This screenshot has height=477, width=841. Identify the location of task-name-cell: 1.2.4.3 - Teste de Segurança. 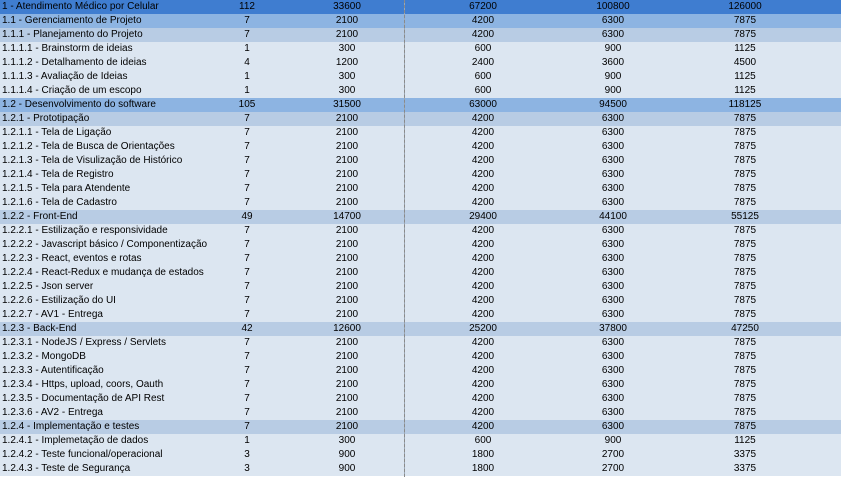
(66, 469).